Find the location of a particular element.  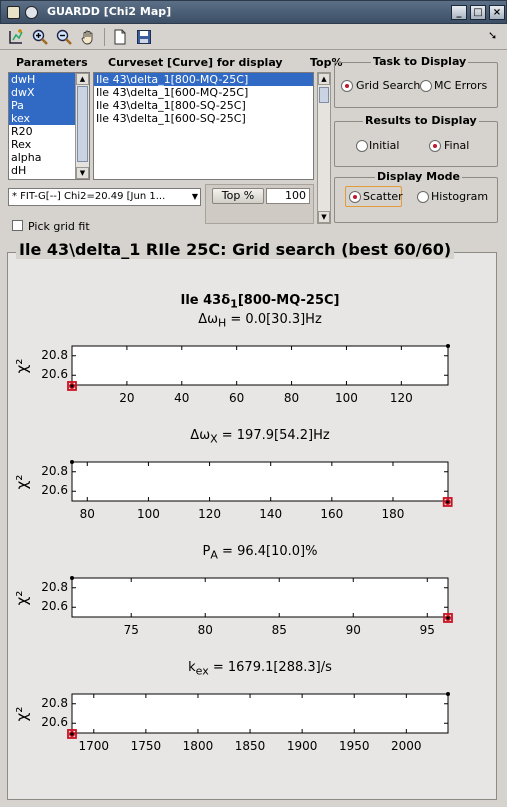

x-tick-label: 160 is located at coordinates (332, 514).